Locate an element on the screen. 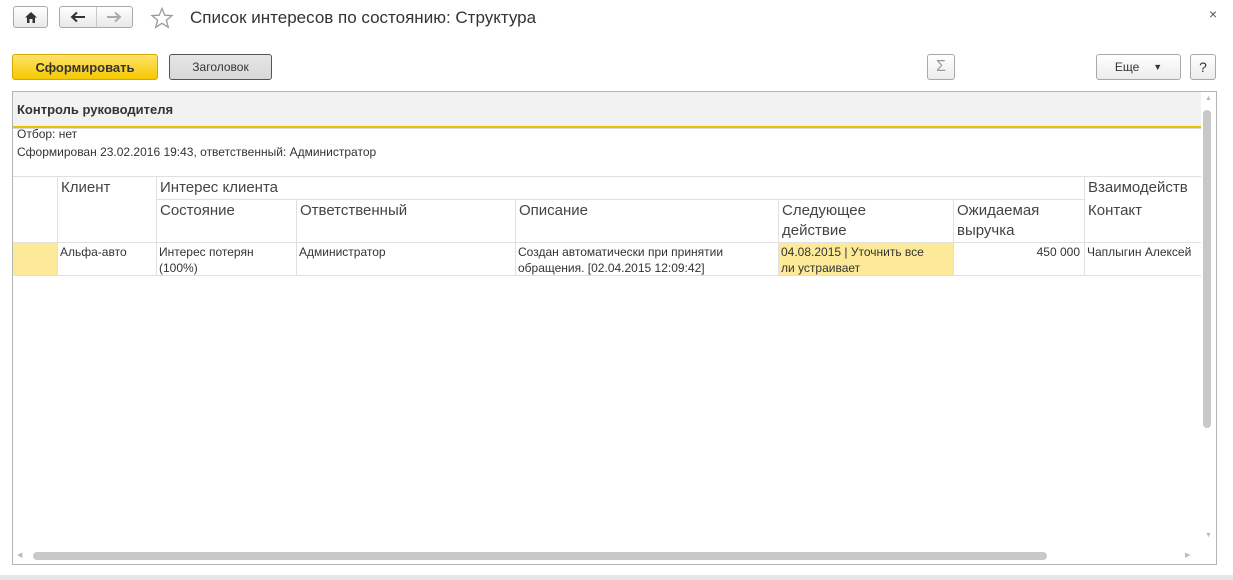  chevron-down-icon: ▼ is located at coordinates (1158, 67).